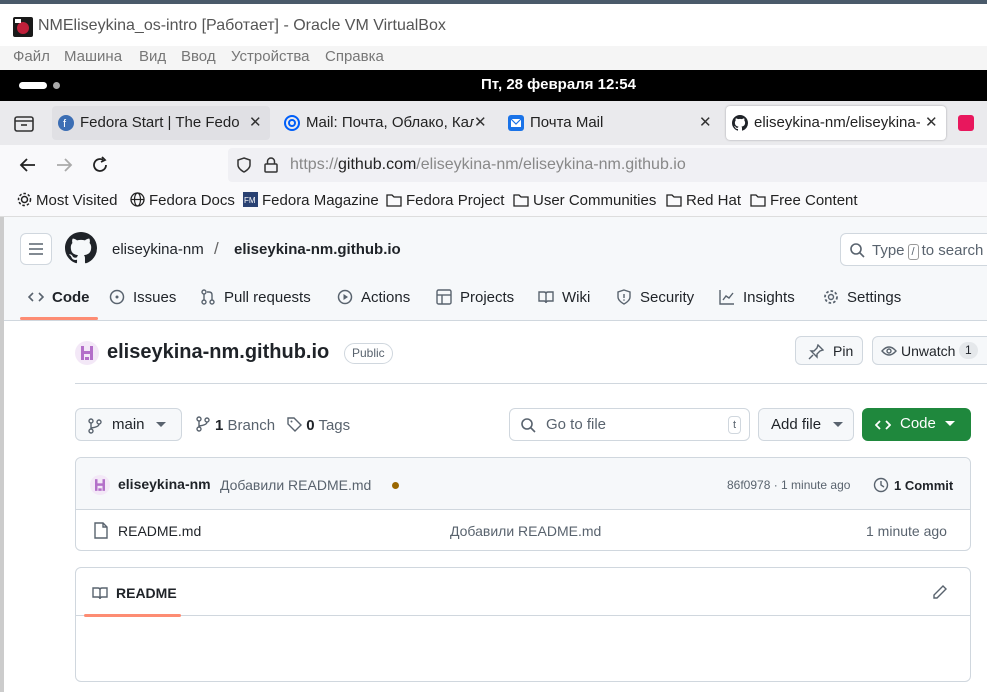  What do you see at coordinates (727, 297) in the screenshot?
I see `graph-icon` at bounding box center [727, 297].